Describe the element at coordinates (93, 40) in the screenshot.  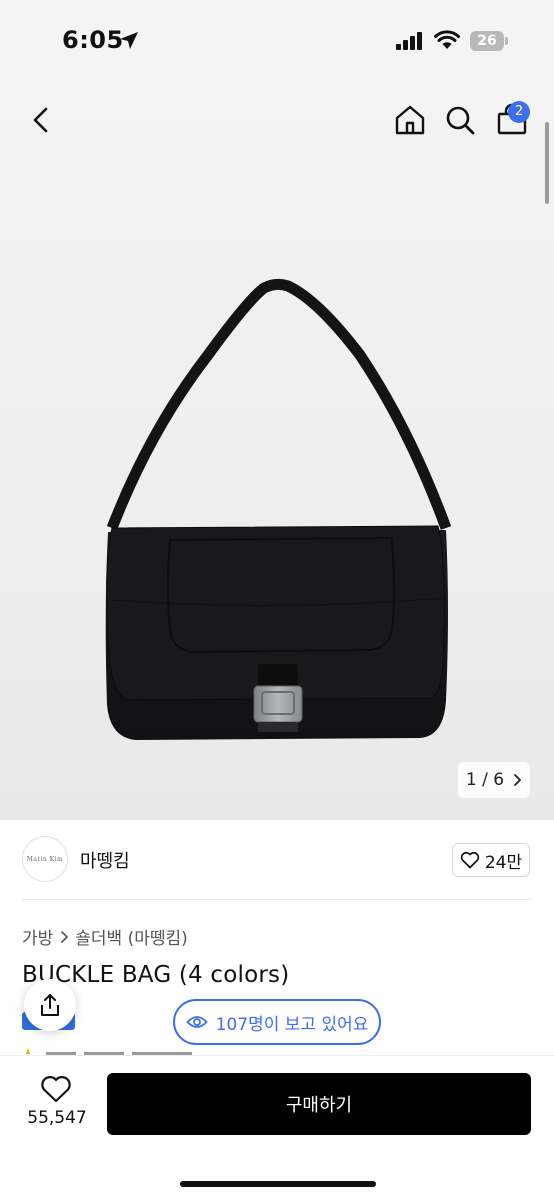
I see `status-time: 6:05` at that location.